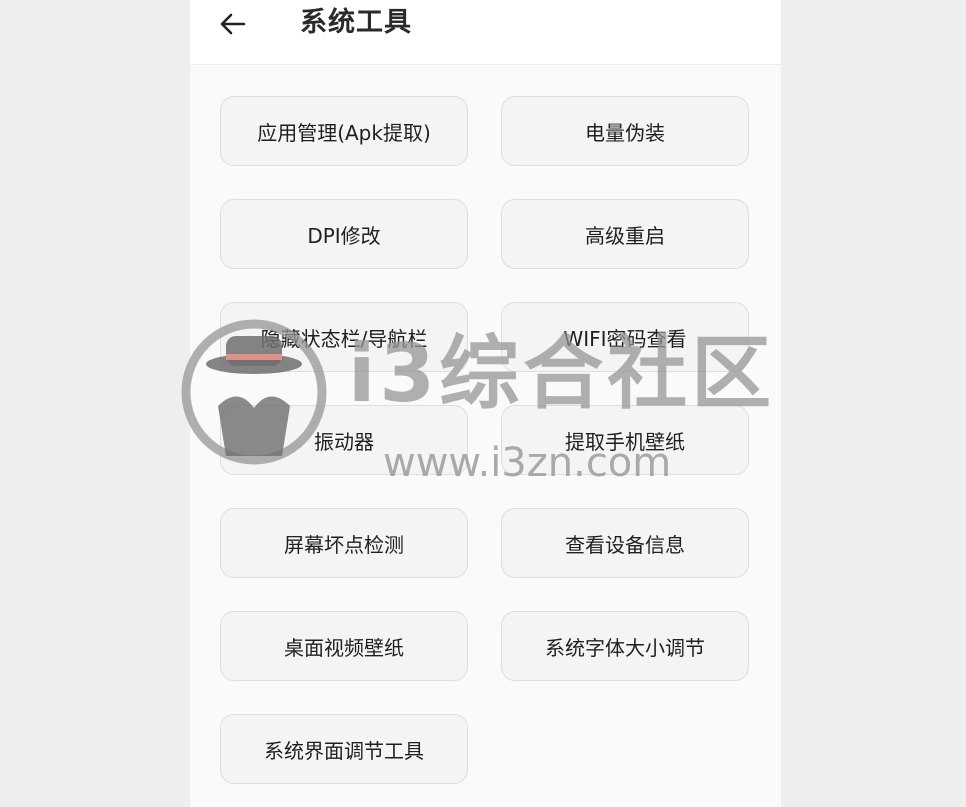 The width and height of the screenshot is (966, 807). What do you see at coordinates (344, 749) in the screenshot?
I see `ui-tuner-button: 系统界面调节工具` at bounding box center [344, 749].